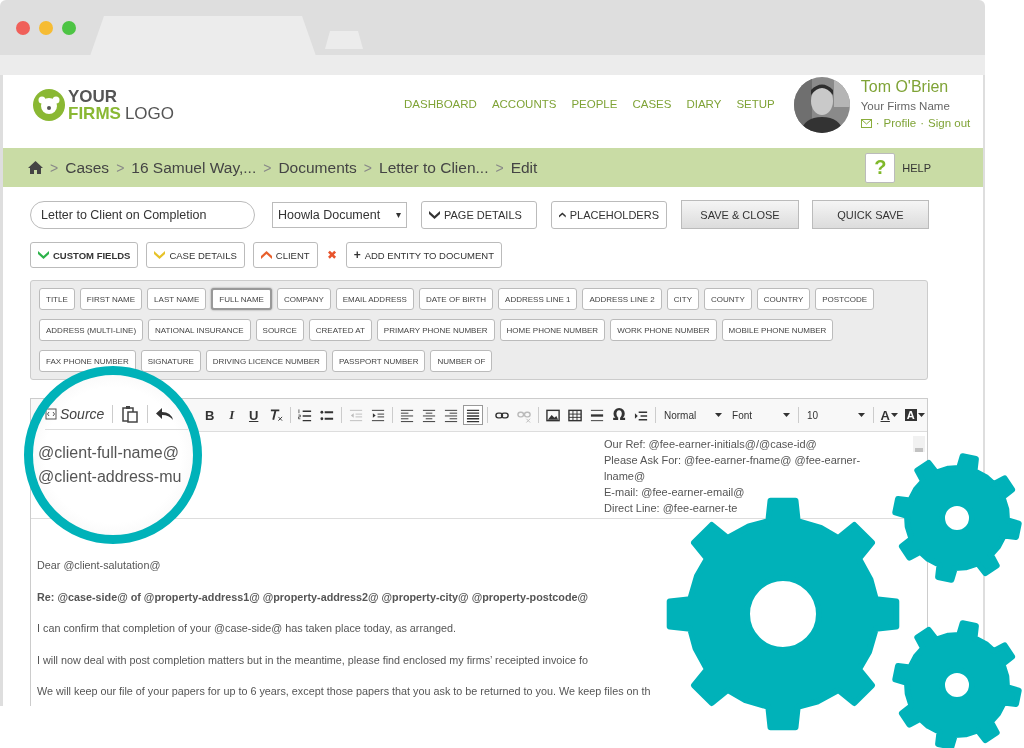 This screenshot has width=1024, height=748. Describe the element at coordinates (149, 113) in the screenshot. I see `logo-text: LOGO` at that location.